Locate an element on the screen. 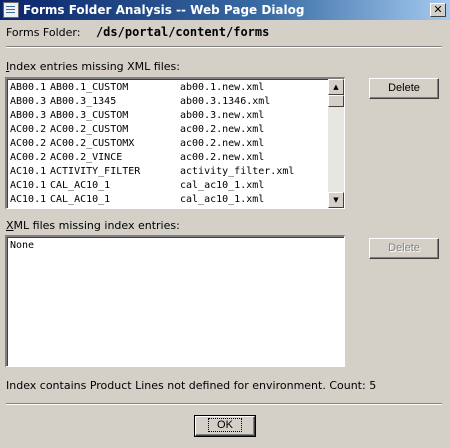 The height and width of the screenshot is (448, 450). xml-file-cell: activity_filter.xml is located at coordinates (237, 171).